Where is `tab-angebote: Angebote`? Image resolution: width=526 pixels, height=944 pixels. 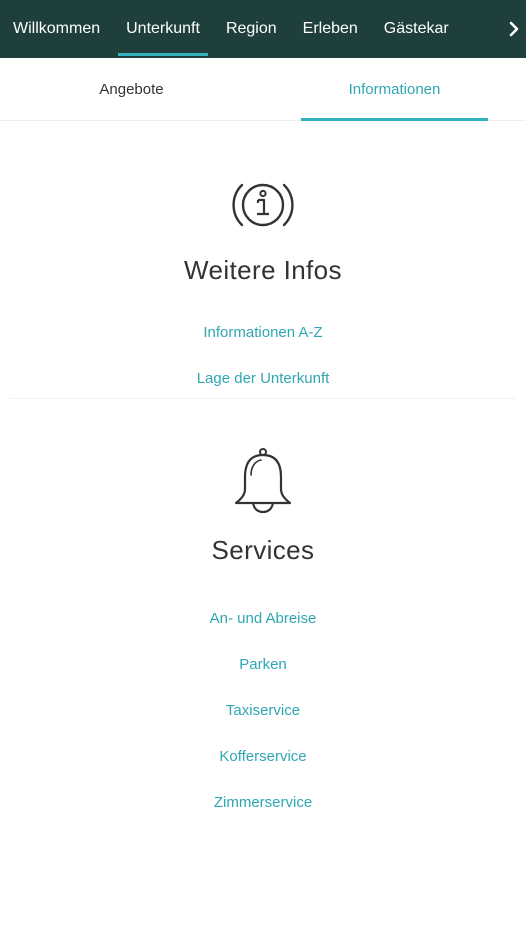
tab-angebote: Angebote is located at coordinates (131, 89).